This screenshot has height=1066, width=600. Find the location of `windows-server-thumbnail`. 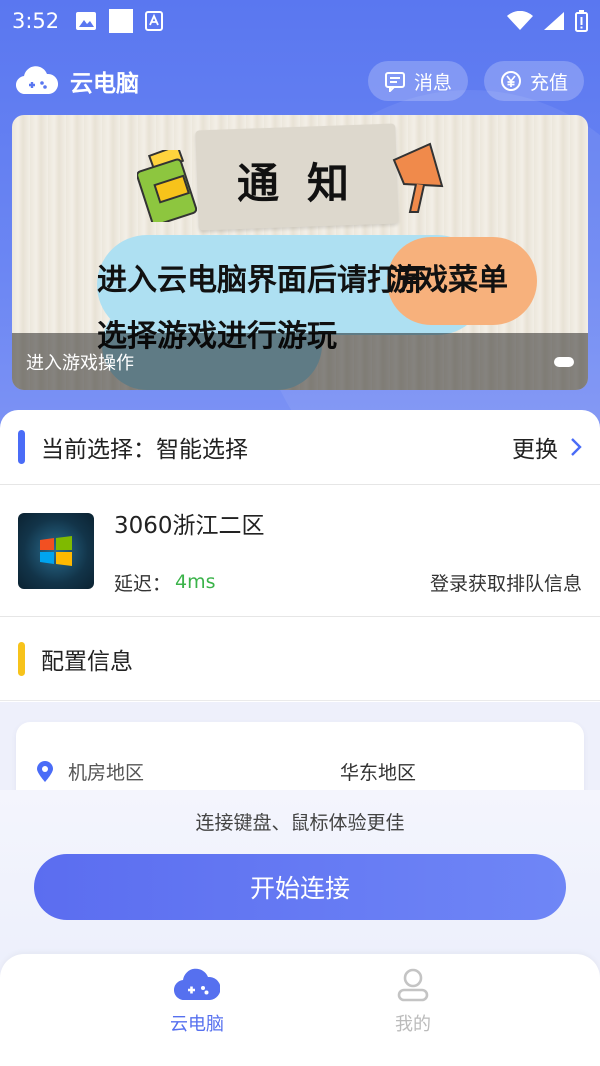

windows-server-thumbnail is located at coordinates (56, 550).